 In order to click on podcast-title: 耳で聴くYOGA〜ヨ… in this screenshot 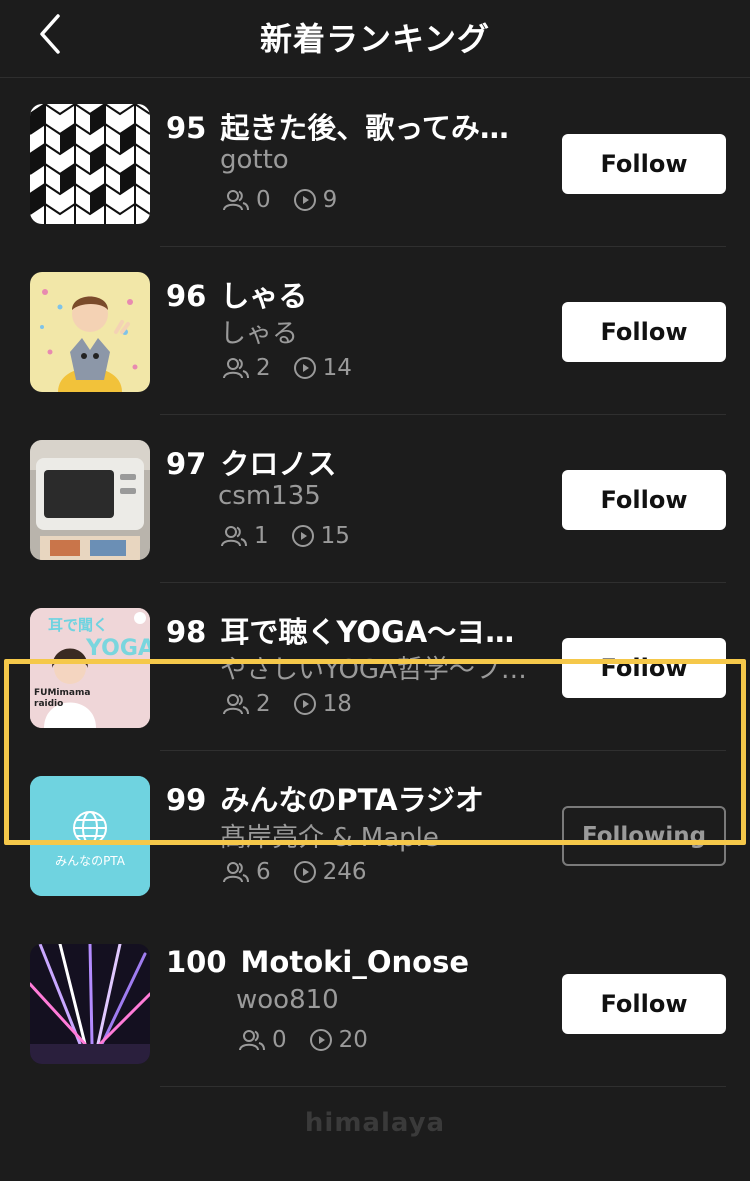, I will do `click(367, 632)`.